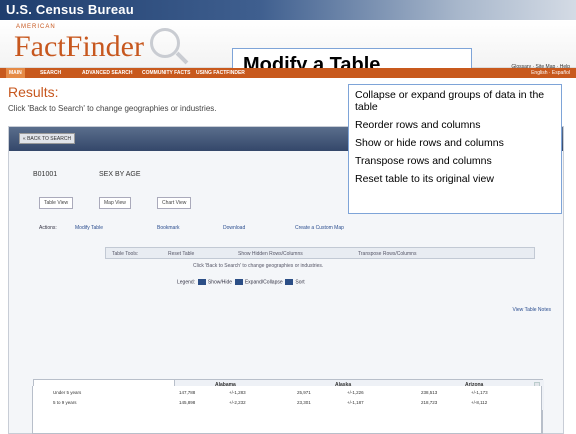 The height and width of the screenshot is (434, 576). What do you see at coordinates (165, 43) in the screenshot?
I see `magnifier-icon` at bounding box center [165, 43].